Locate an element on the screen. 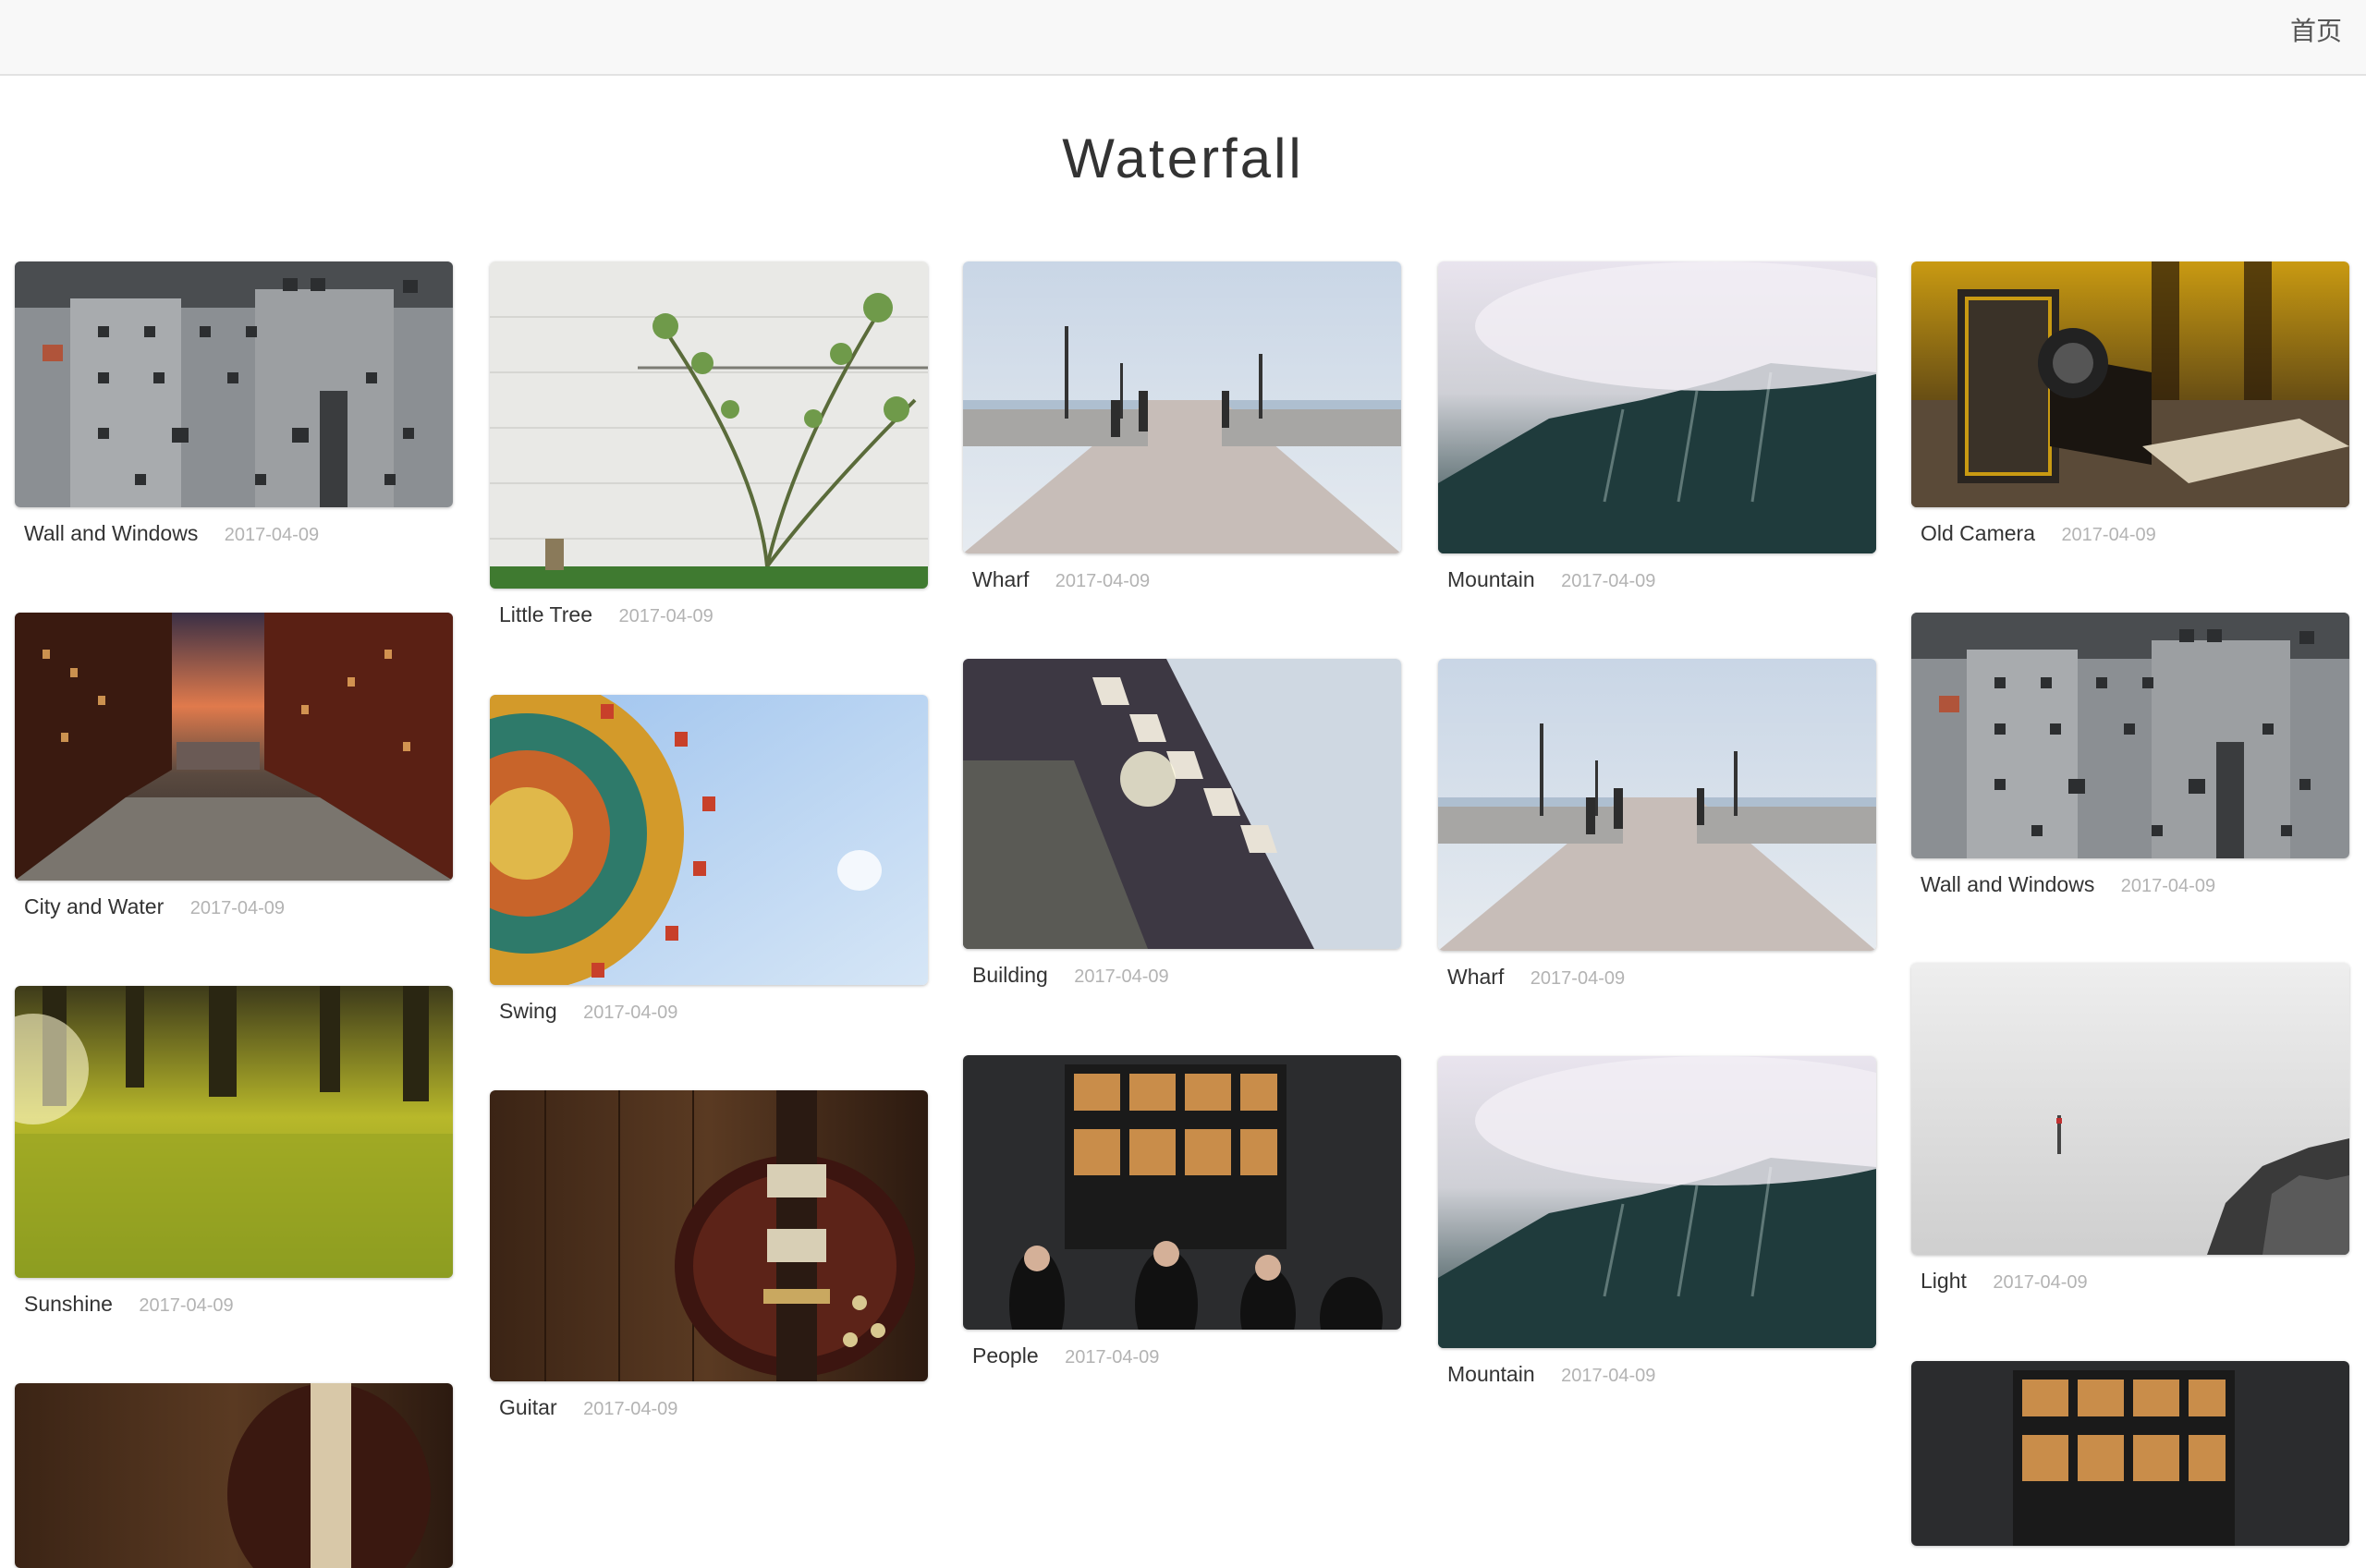  photo-card: Sunshine 2017-04-09 is located at coordinates (234, 1158).